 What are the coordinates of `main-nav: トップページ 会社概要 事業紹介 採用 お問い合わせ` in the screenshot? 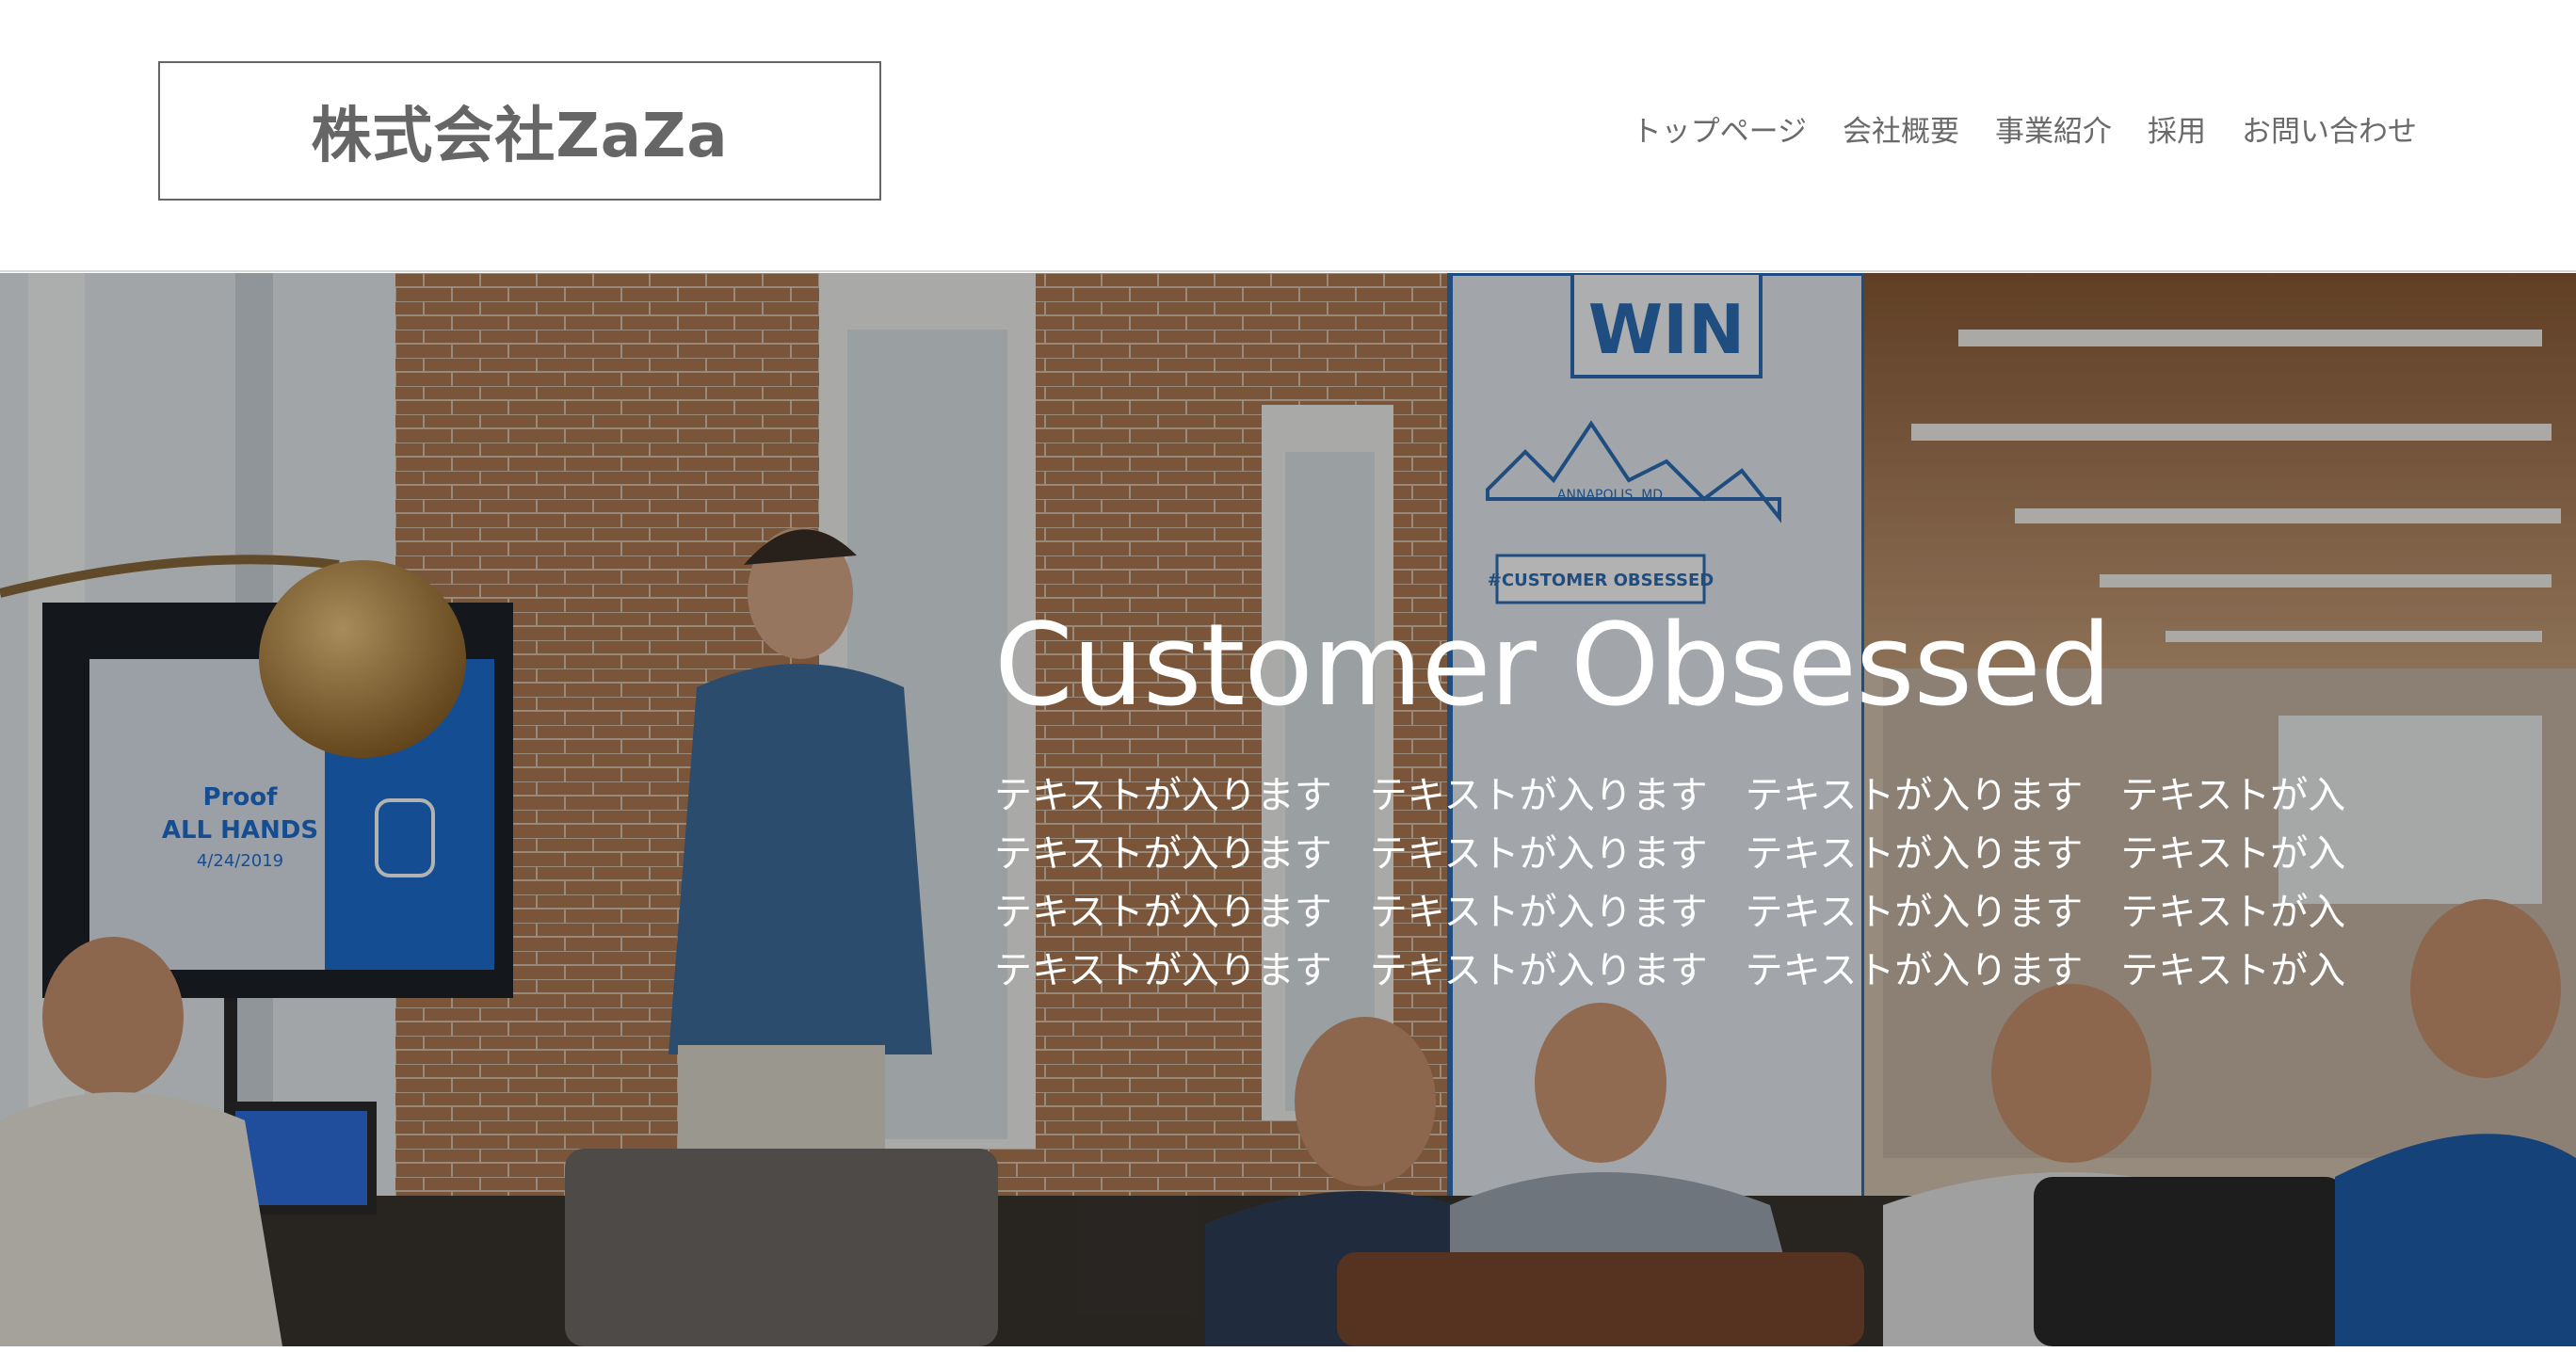 It's located at (2025, 128).